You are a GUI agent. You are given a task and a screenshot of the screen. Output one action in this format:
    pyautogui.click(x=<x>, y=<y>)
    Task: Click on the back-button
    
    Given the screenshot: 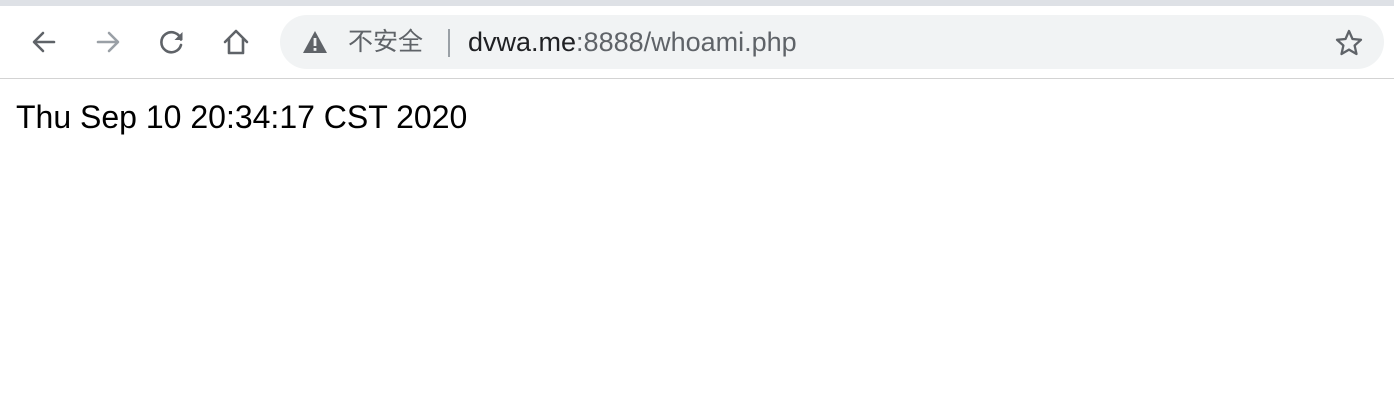 What is the action you would take?
    pyautogui.click(x=44, y=42)
    